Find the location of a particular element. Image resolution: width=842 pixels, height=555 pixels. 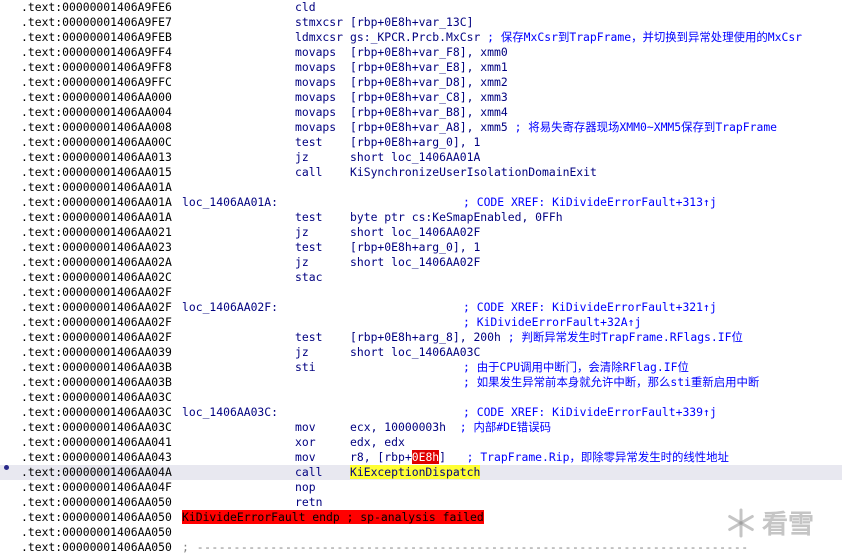

operand-text: gs:_KPCR.Prcb.MxCsr is located at coordinates (415, 37).